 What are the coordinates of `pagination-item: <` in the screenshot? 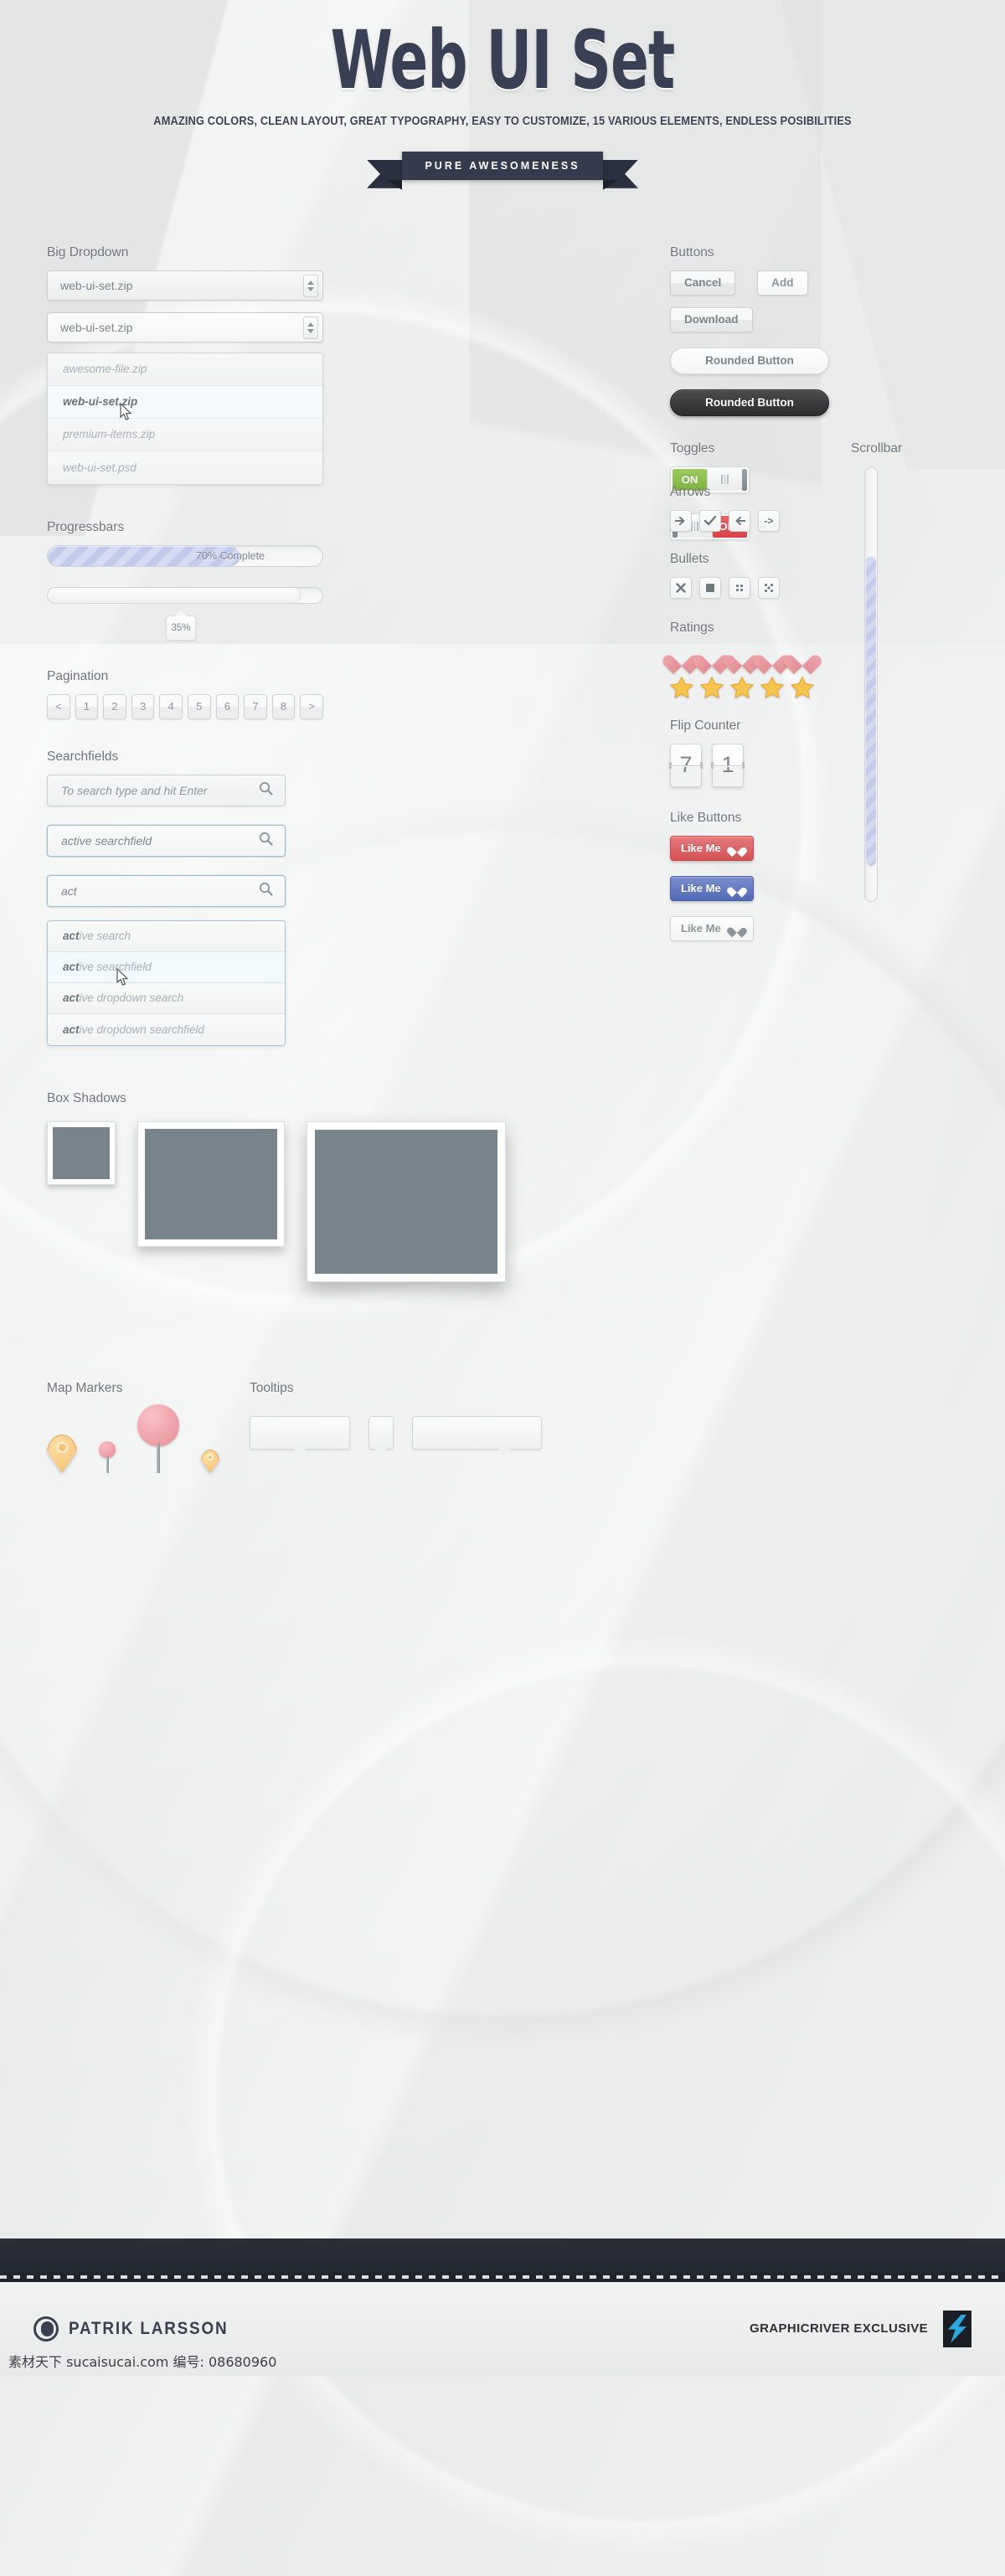 It's located at (58, 706).